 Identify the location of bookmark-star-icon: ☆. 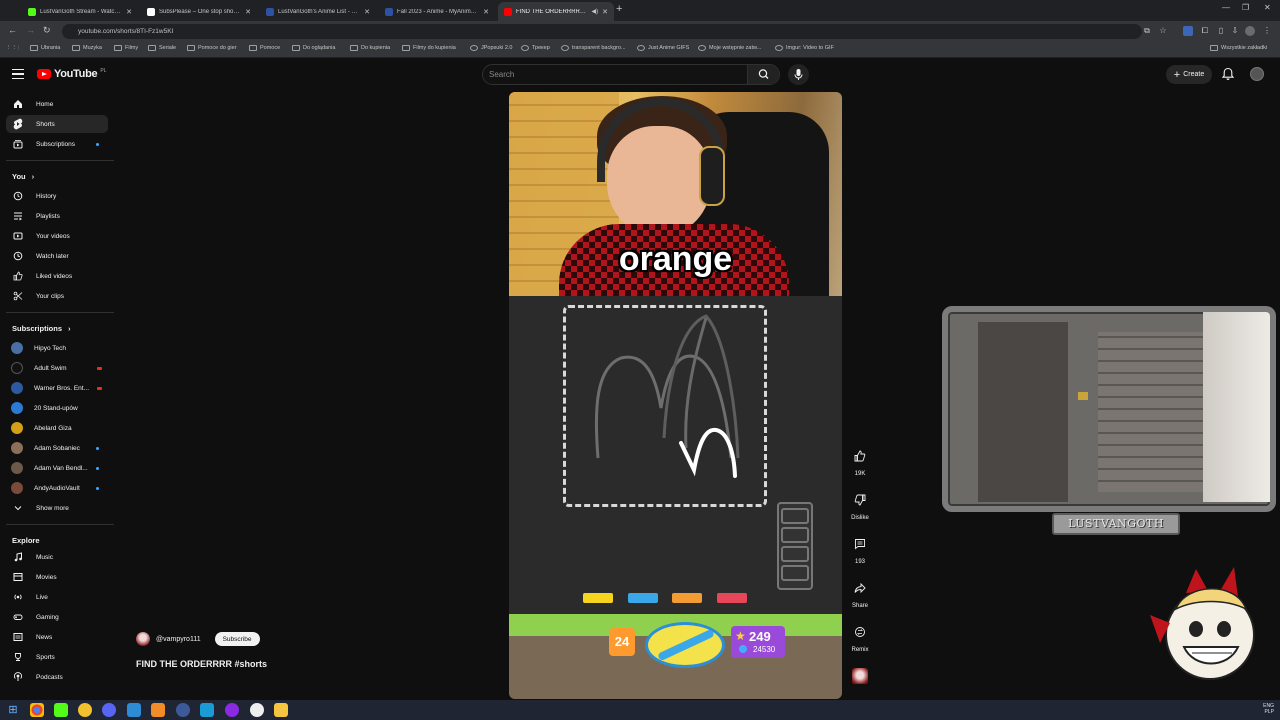
(1163, 31).